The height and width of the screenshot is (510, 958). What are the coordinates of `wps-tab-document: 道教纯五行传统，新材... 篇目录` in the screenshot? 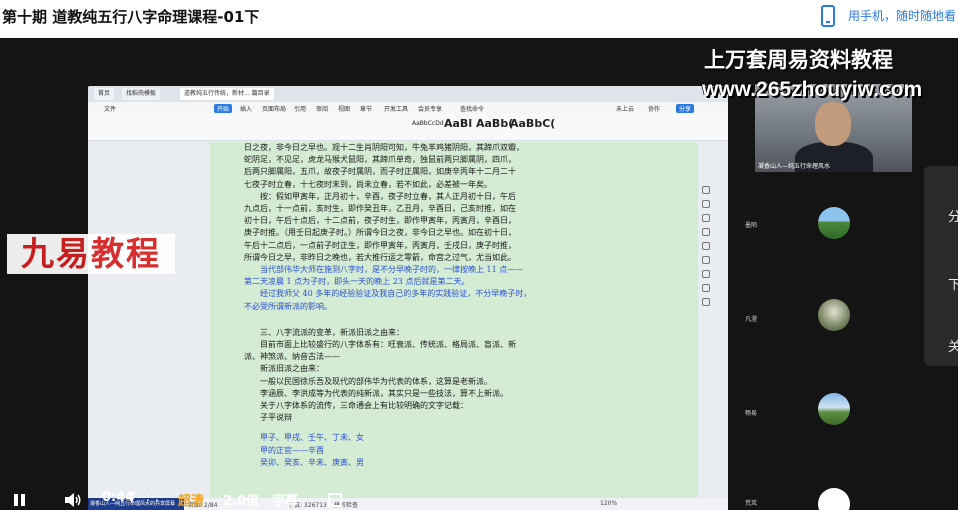 It's located at (227, 94).